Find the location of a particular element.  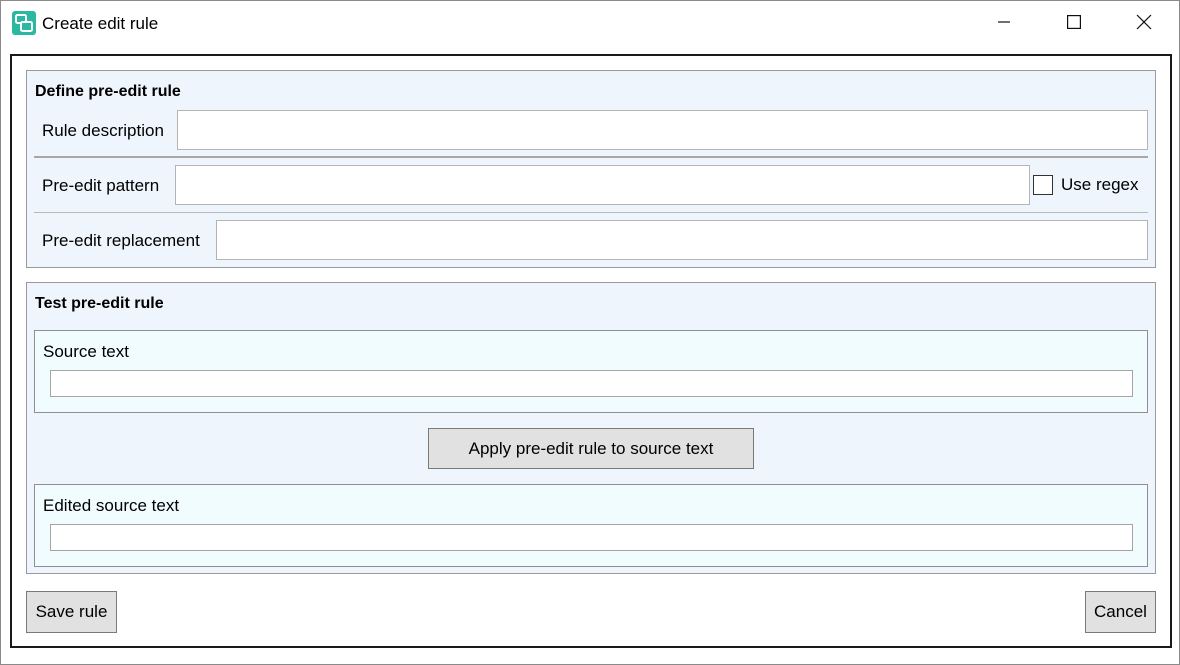

cancel-button: Cancel is located at coordinates (1120, 612).